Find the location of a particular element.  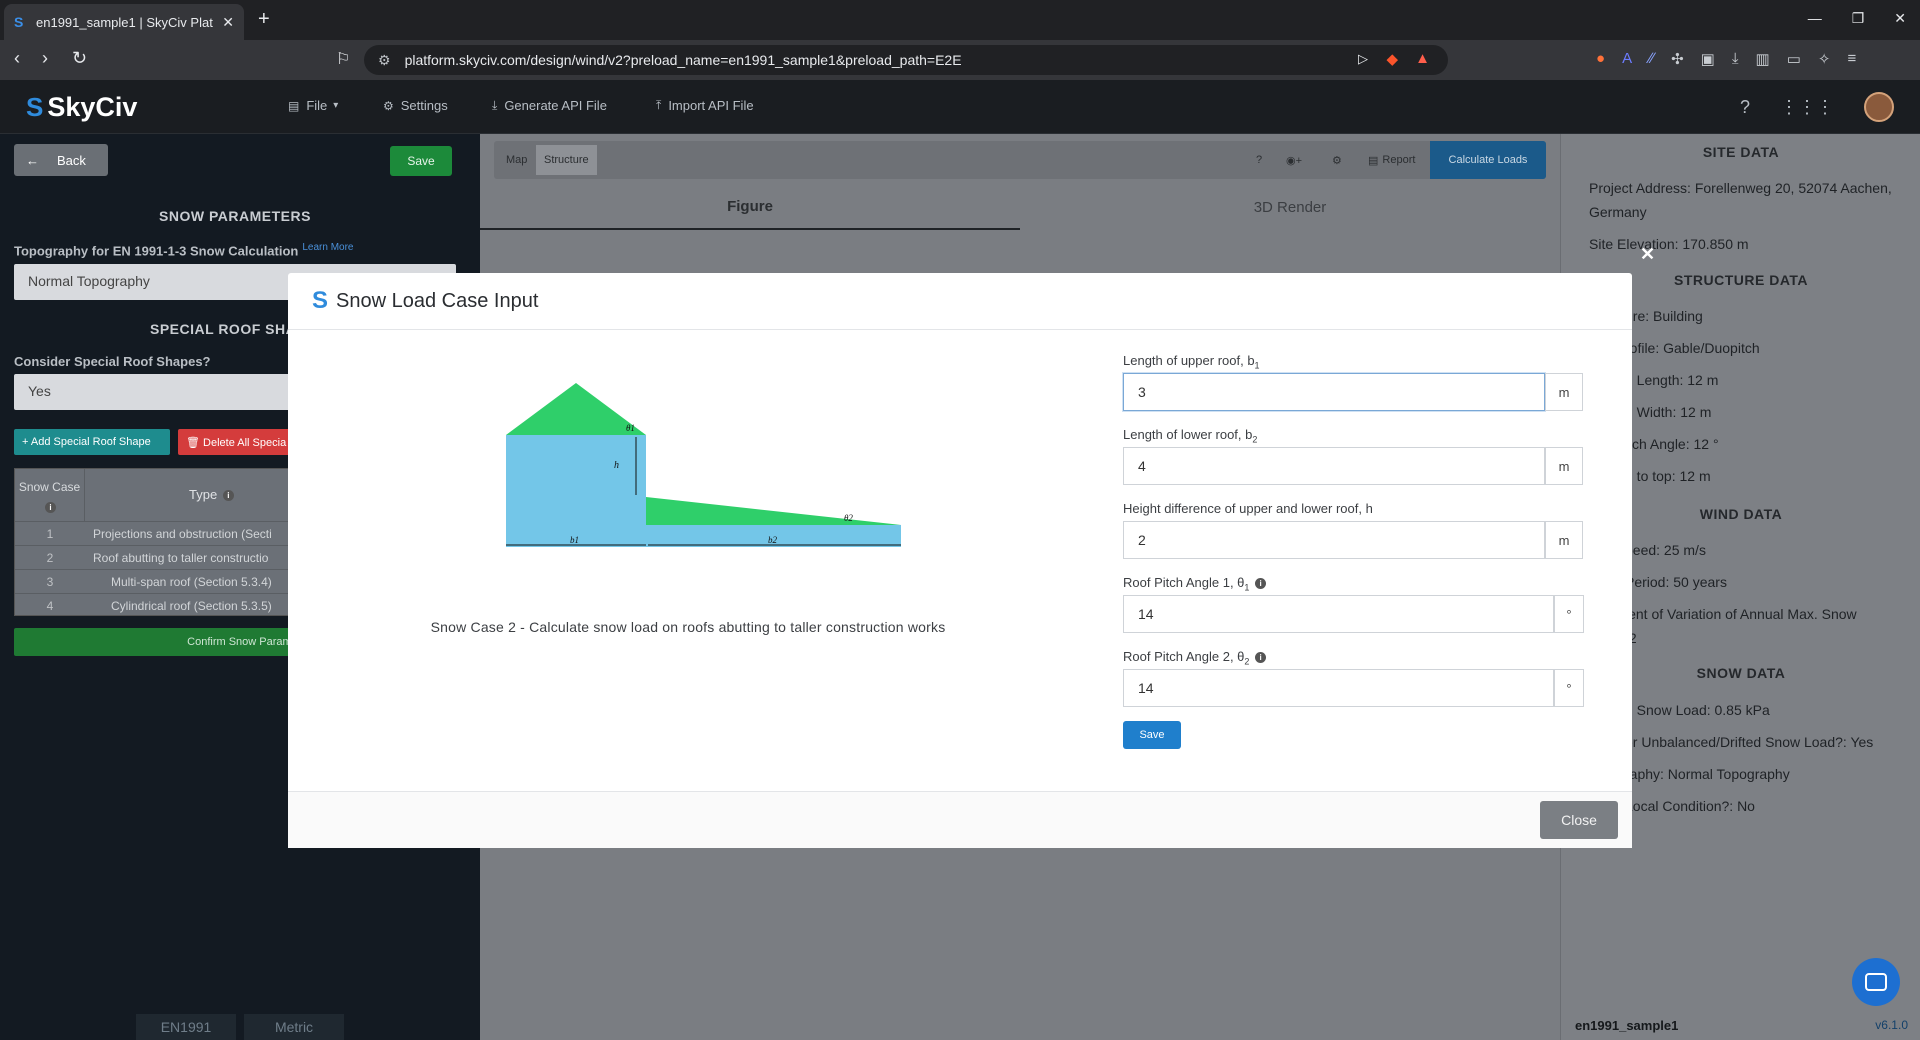

back-label: Back is located at coordinates (71, 160).